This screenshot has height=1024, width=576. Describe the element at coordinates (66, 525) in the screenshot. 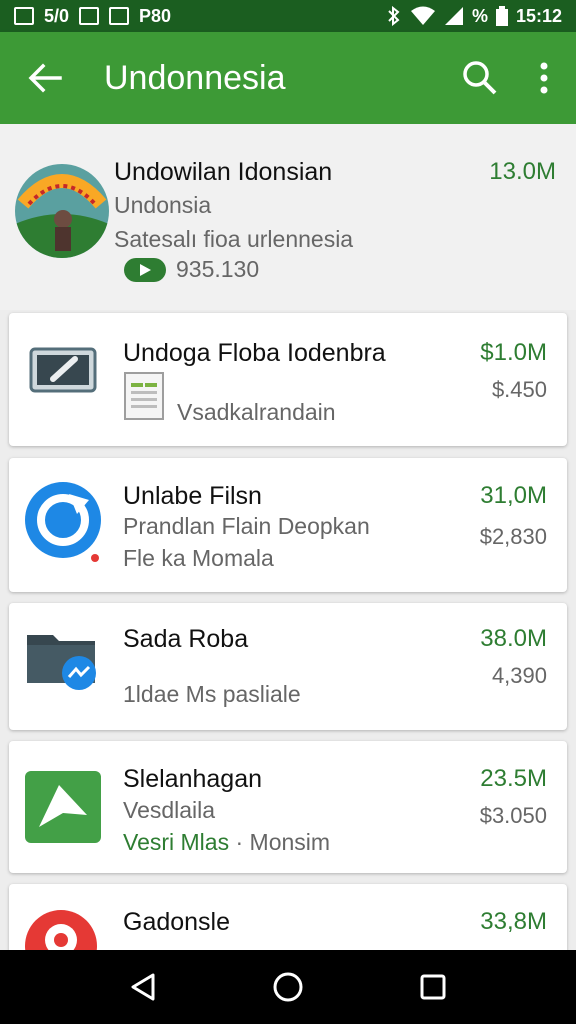

I see `sync-icon` at that location.